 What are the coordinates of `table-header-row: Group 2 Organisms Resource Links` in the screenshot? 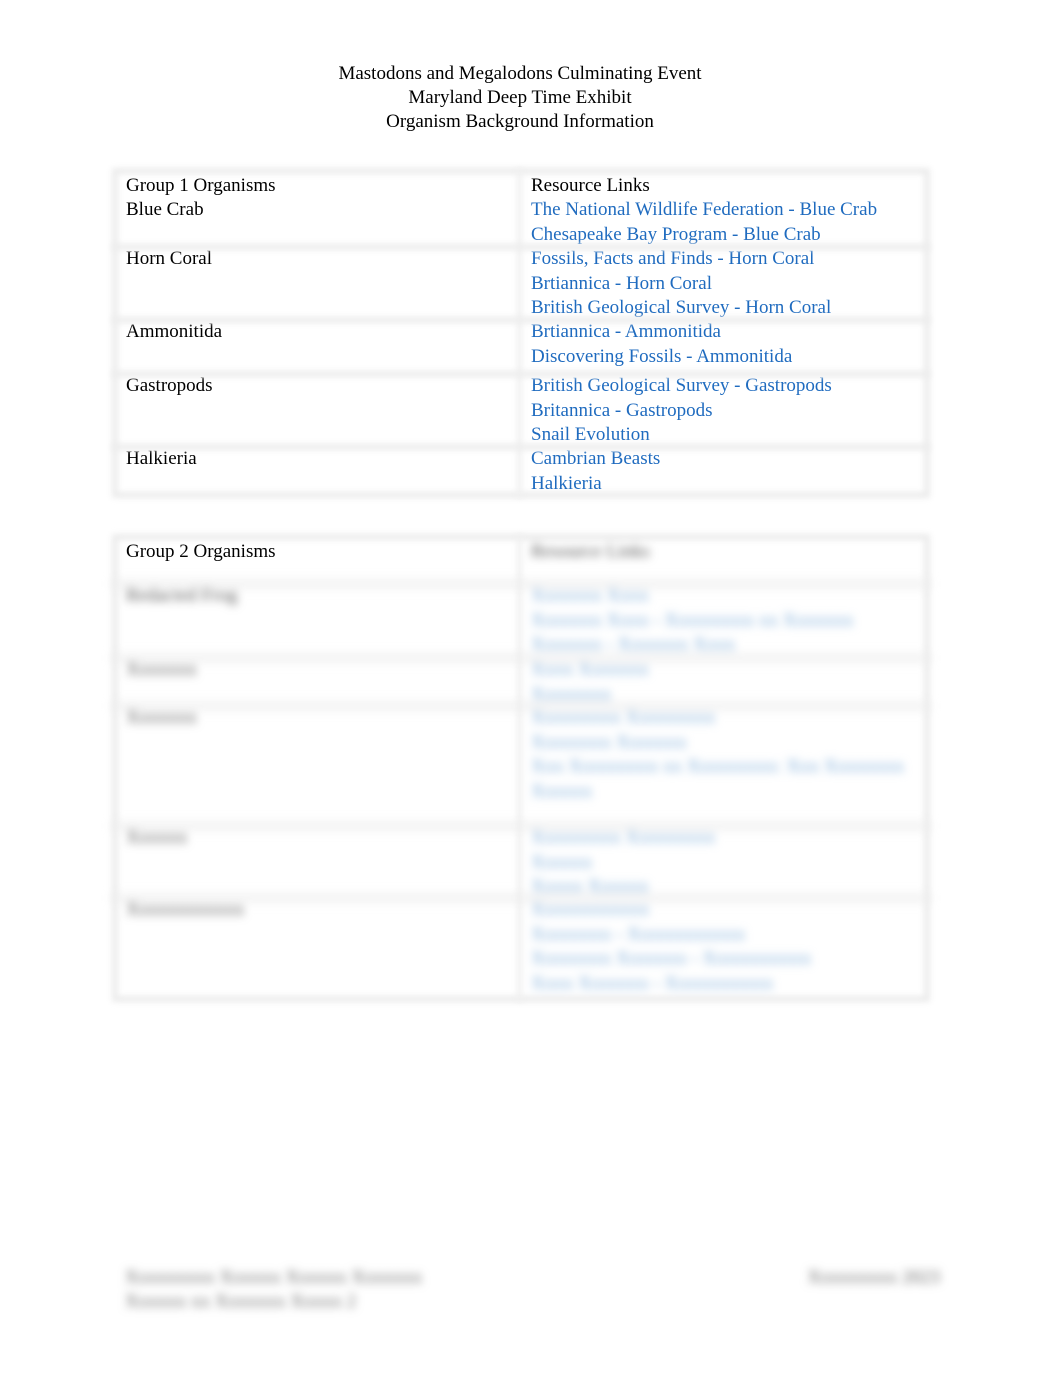 It's located at (521, 559).